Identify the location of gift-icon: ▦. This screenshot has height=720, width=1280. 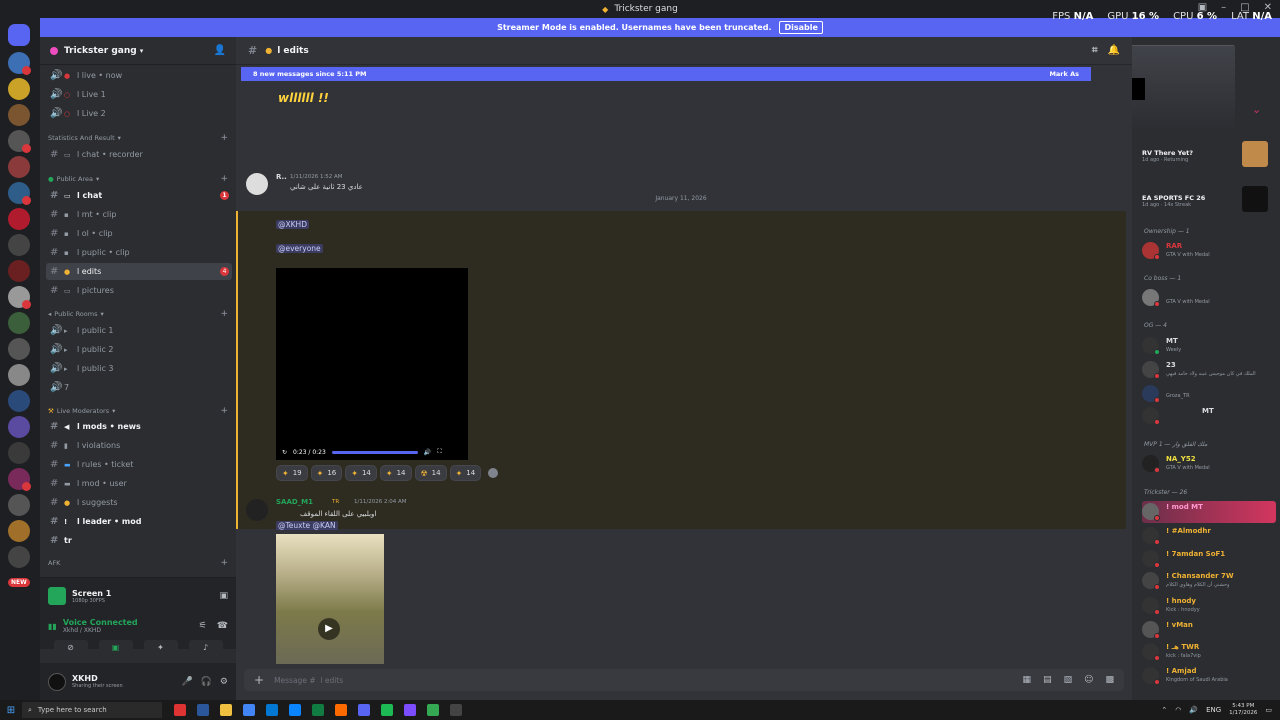
(1027, 680).